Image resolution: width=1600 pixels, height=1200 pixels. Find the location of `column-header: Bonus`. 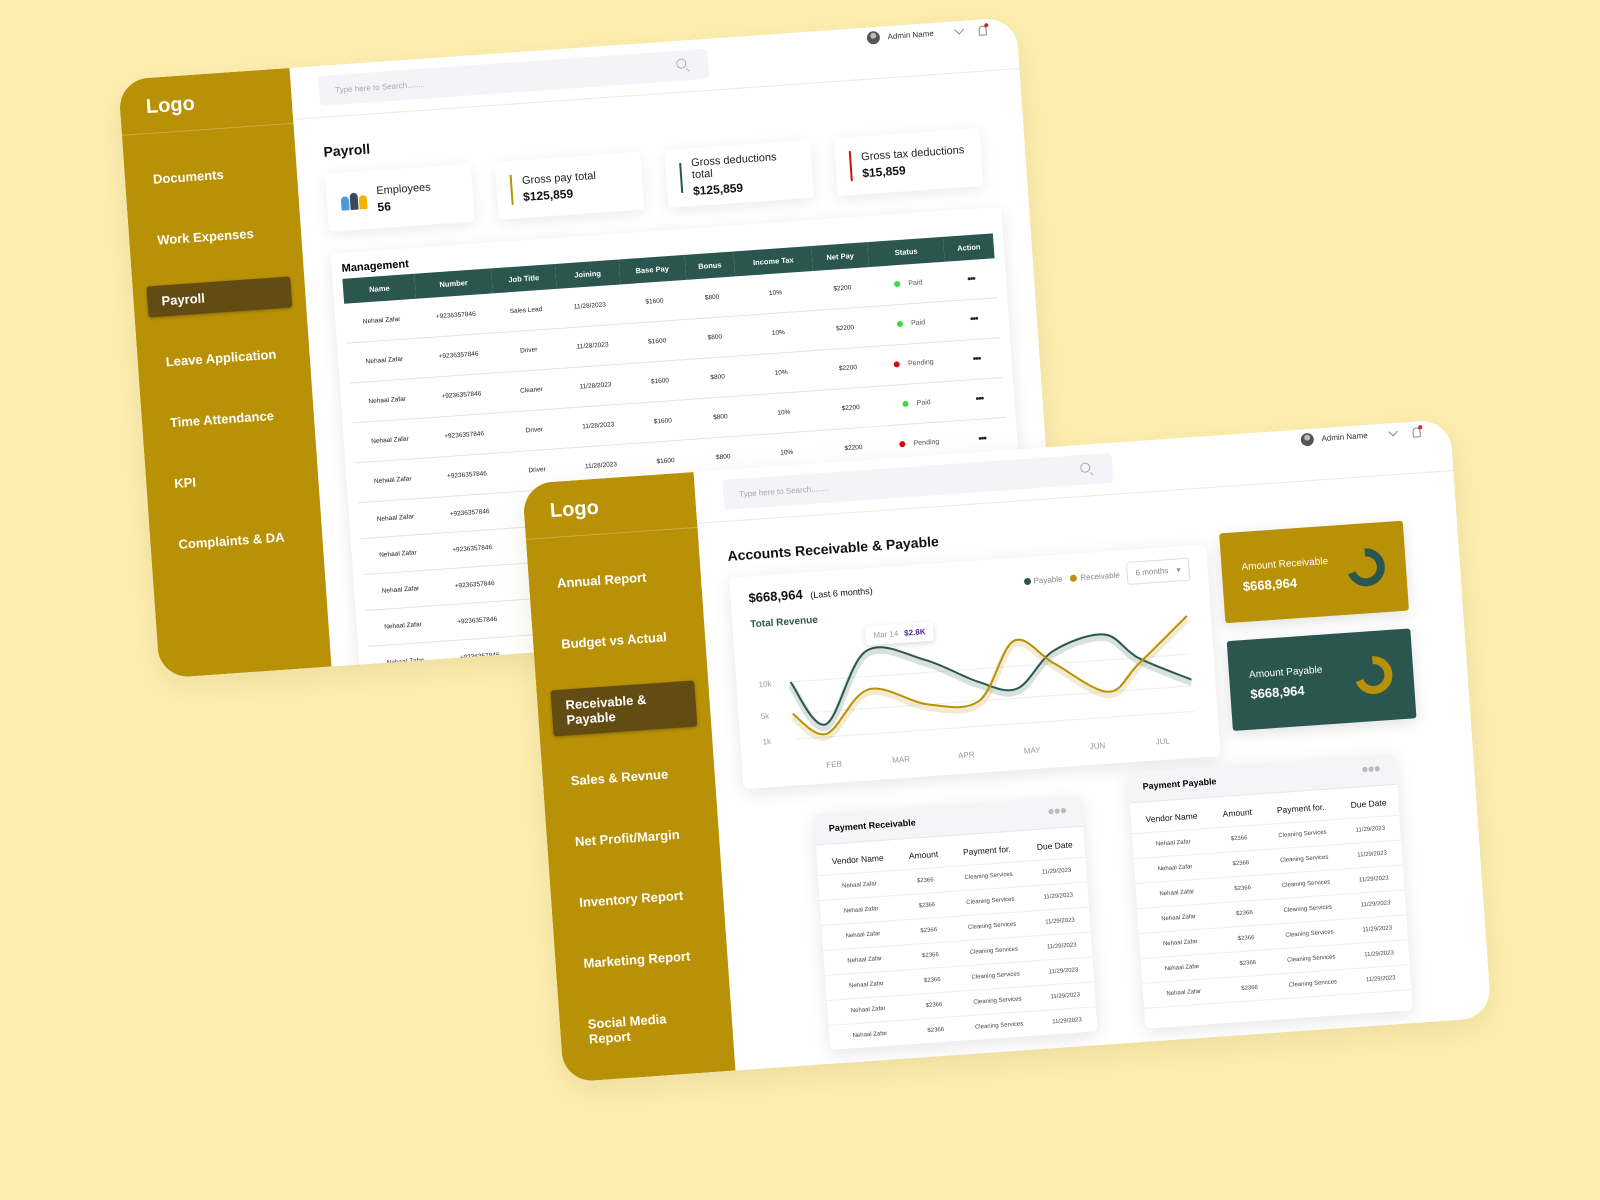

column-header: Bonus is located at coordinates (710, 265).